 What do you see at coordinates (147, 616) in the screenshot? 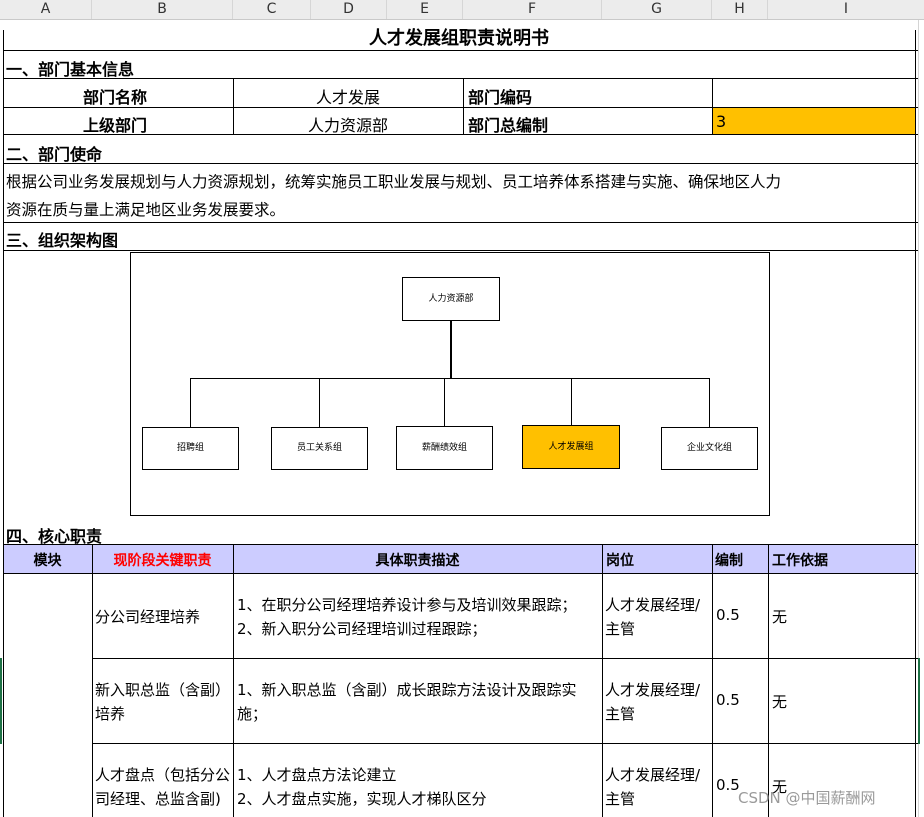
I see `key-duty-cell: 分公司经理培养` at bounding box center [147, 616].